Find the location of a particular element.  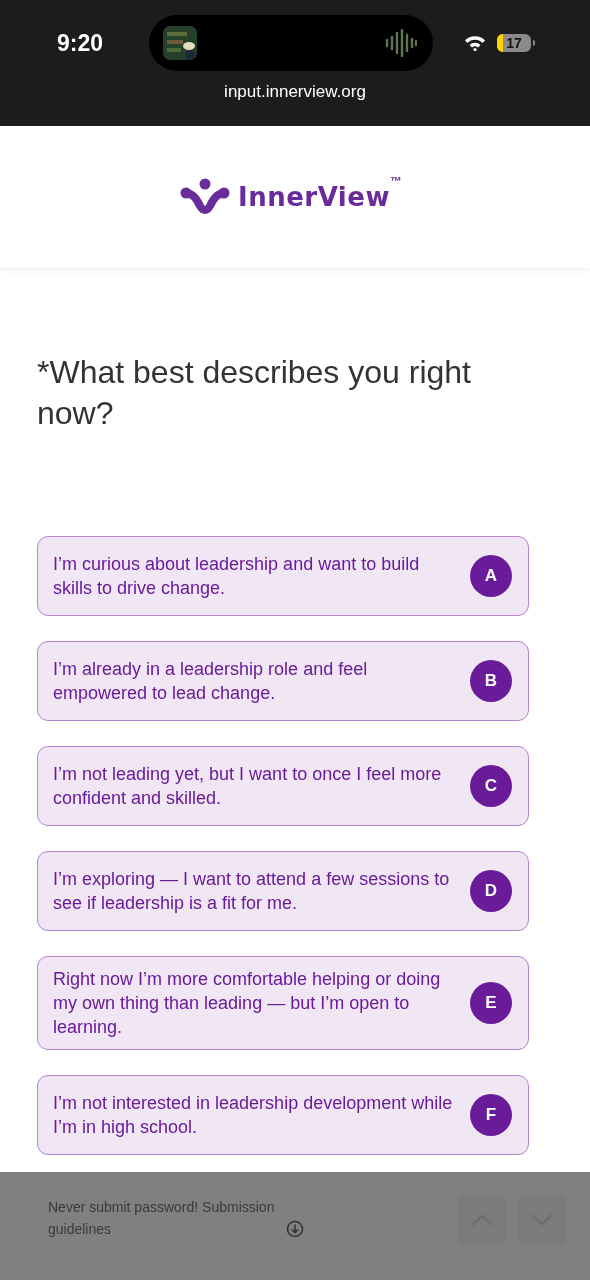

url-text: input.innerview.org is located at coordinates (295, 92).